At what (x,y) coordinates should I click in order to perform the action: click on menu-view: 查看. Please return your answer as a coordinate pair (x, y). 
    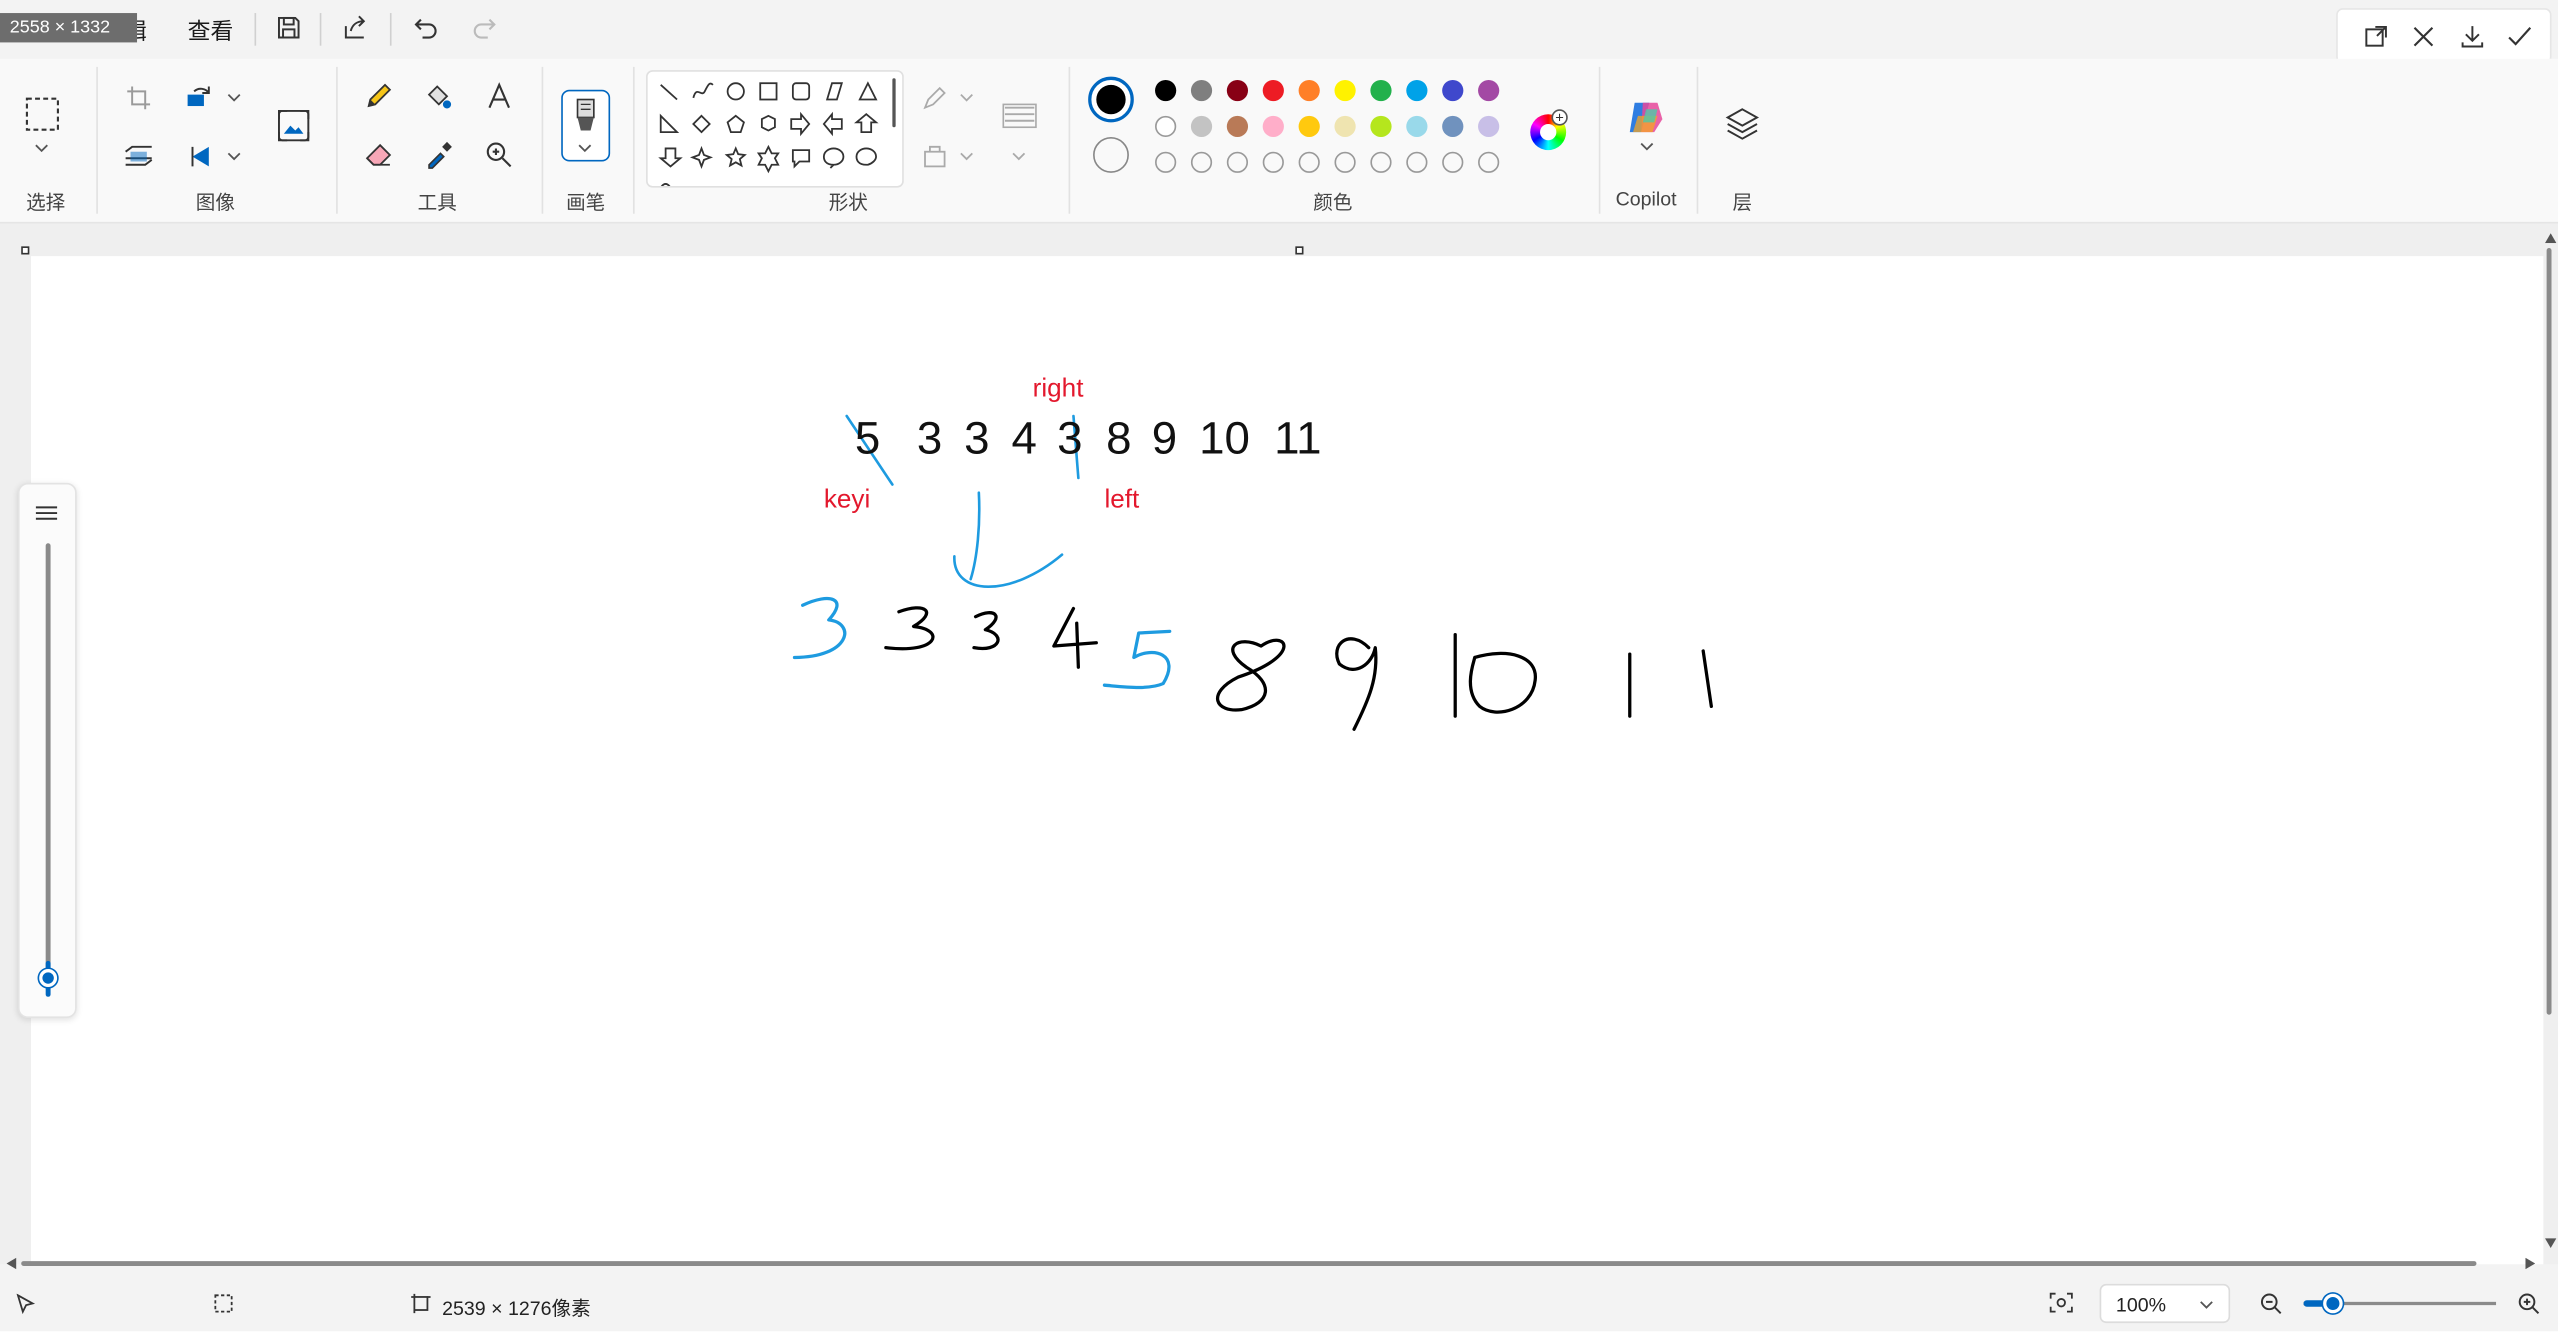
    Looking at the image, I should click on (211, 31).